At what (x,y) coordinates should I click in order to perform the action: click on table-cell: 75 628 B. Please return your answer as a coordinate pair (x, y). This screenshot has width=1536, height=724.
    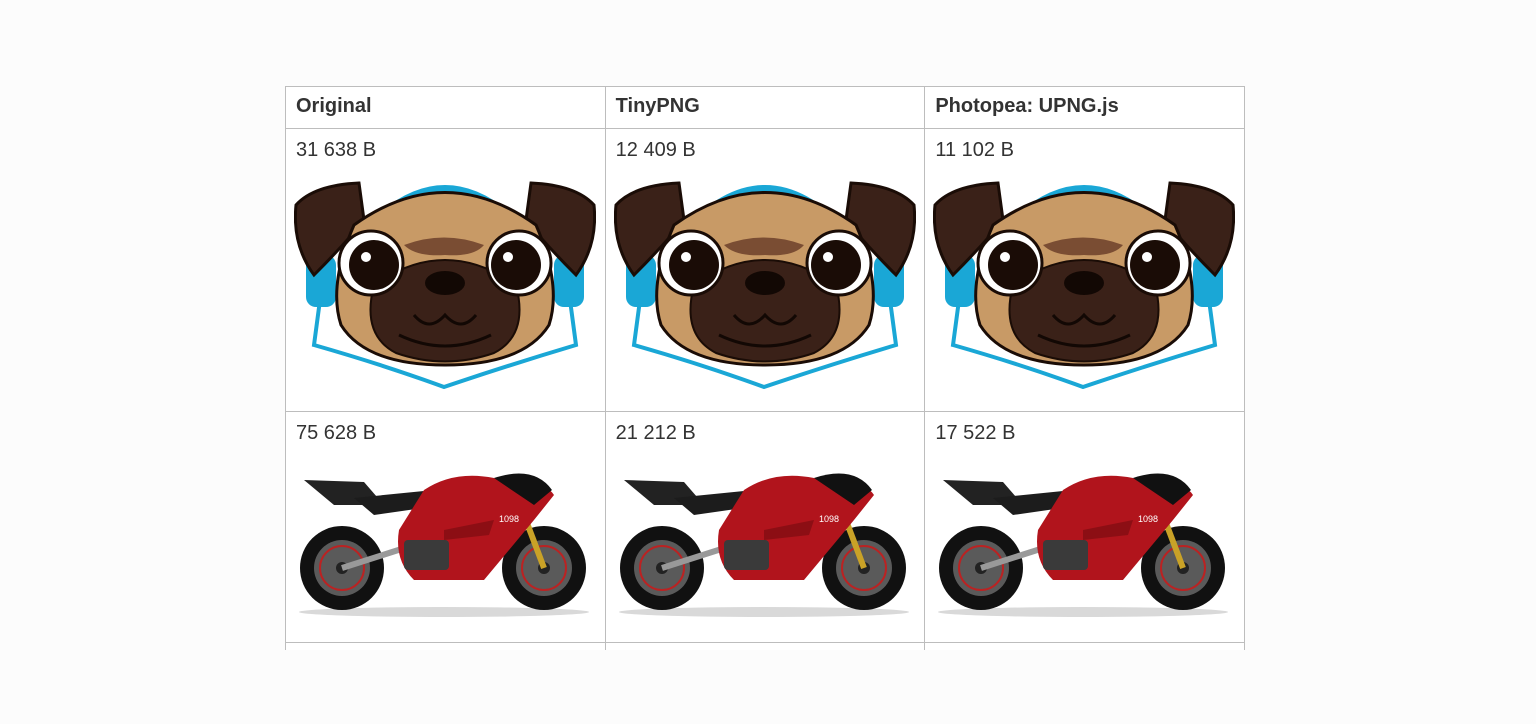
    Looking at the image, I should click on (446, 527).